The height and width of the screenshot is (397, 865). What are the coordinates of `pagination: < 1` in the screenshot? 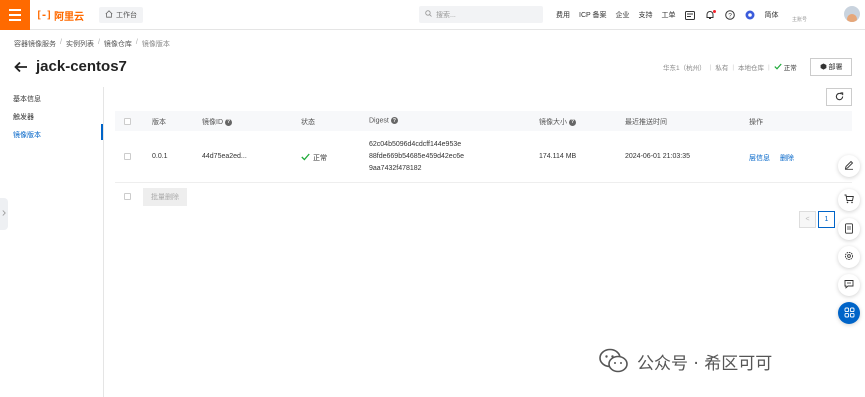 It's located at (817, 219).